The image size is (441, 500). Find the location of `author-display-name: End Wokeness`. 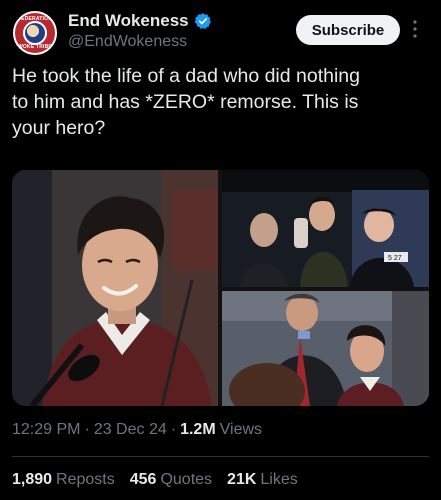

author-display-name: End Wokeness is located at coordinates (128, 21).